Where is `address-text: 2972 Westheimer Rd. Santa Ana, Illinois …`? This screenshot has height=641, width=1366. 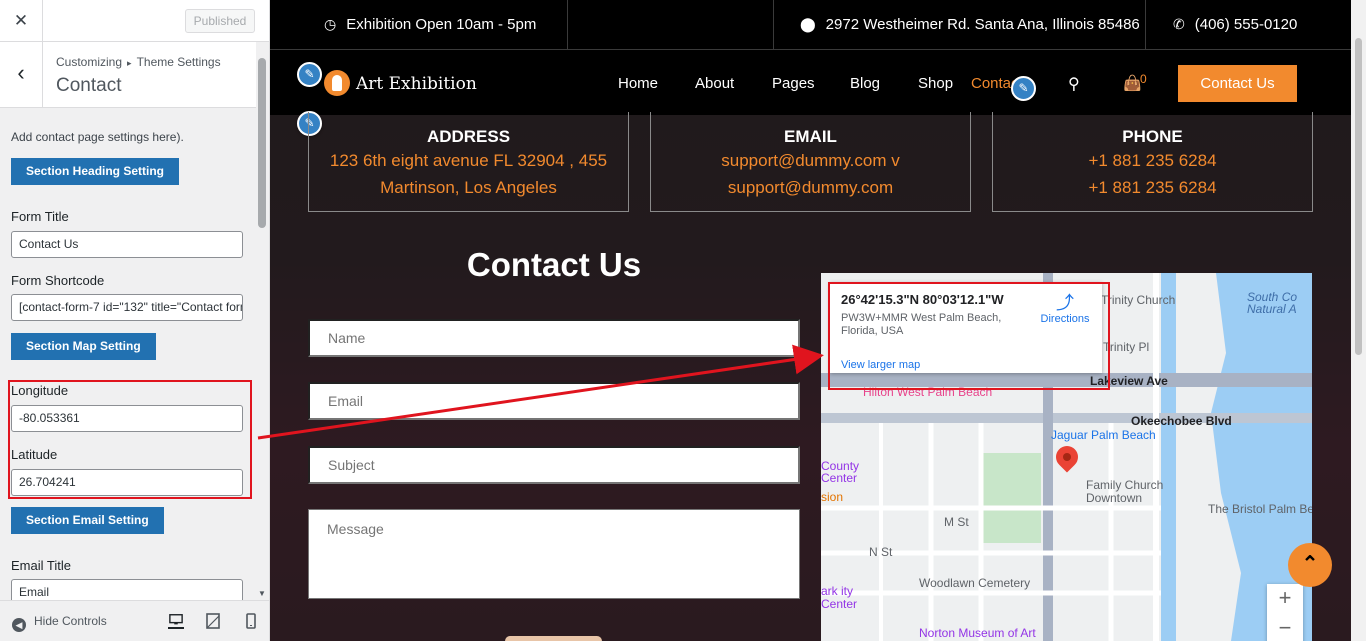 address-text: 2972 Westheimer Rd. Santa Ana, Illinois … is located at coordinates (982, 24).